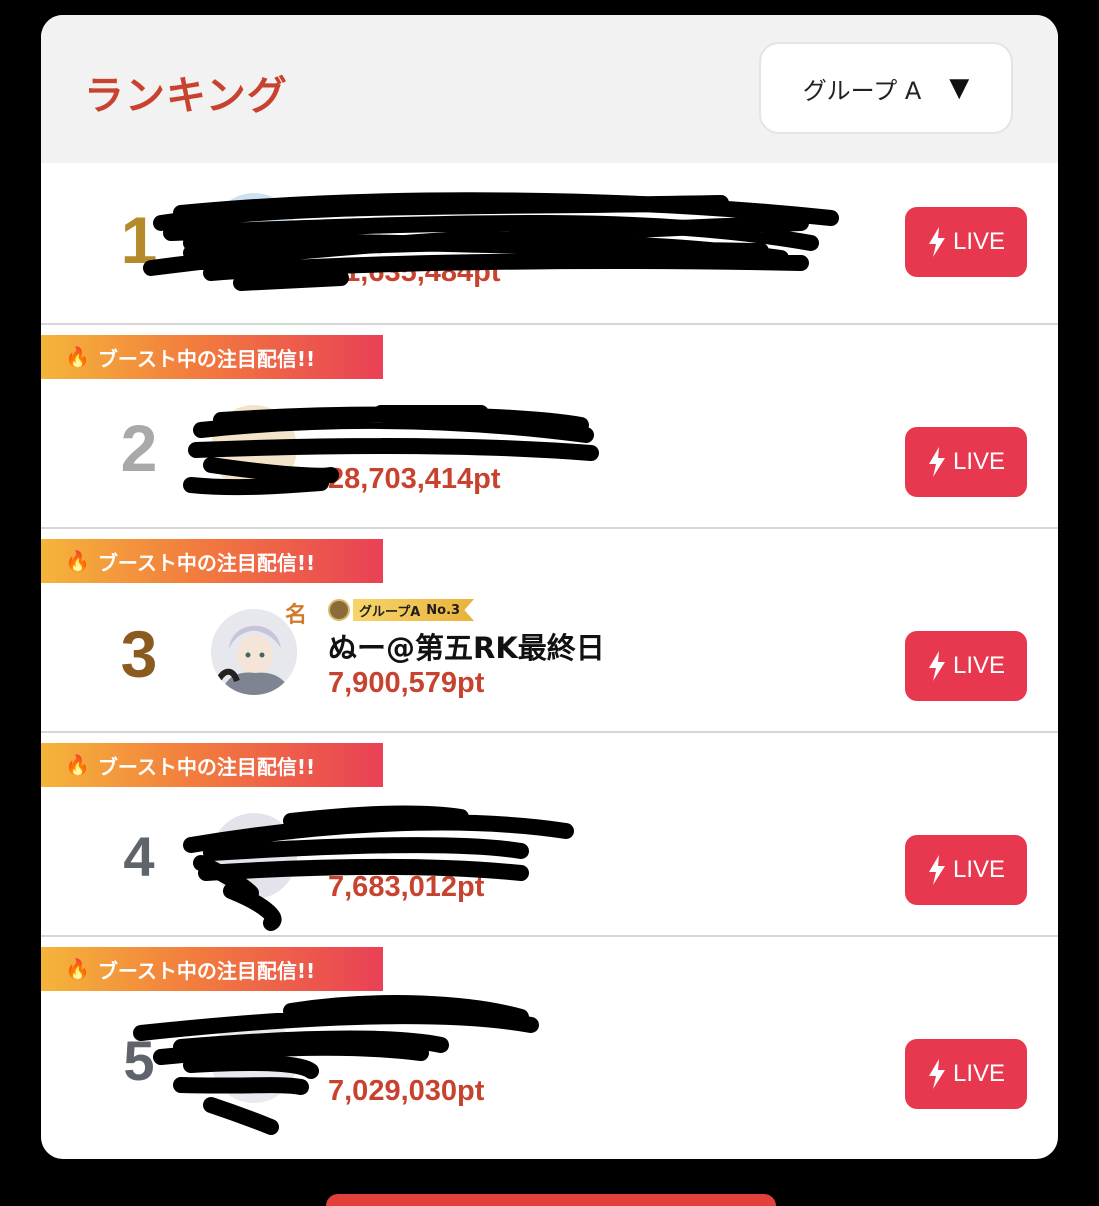 This screenshot has width=1099, height=1206. I want to click on points-value: 28,703,414pt, so click(414, 479).